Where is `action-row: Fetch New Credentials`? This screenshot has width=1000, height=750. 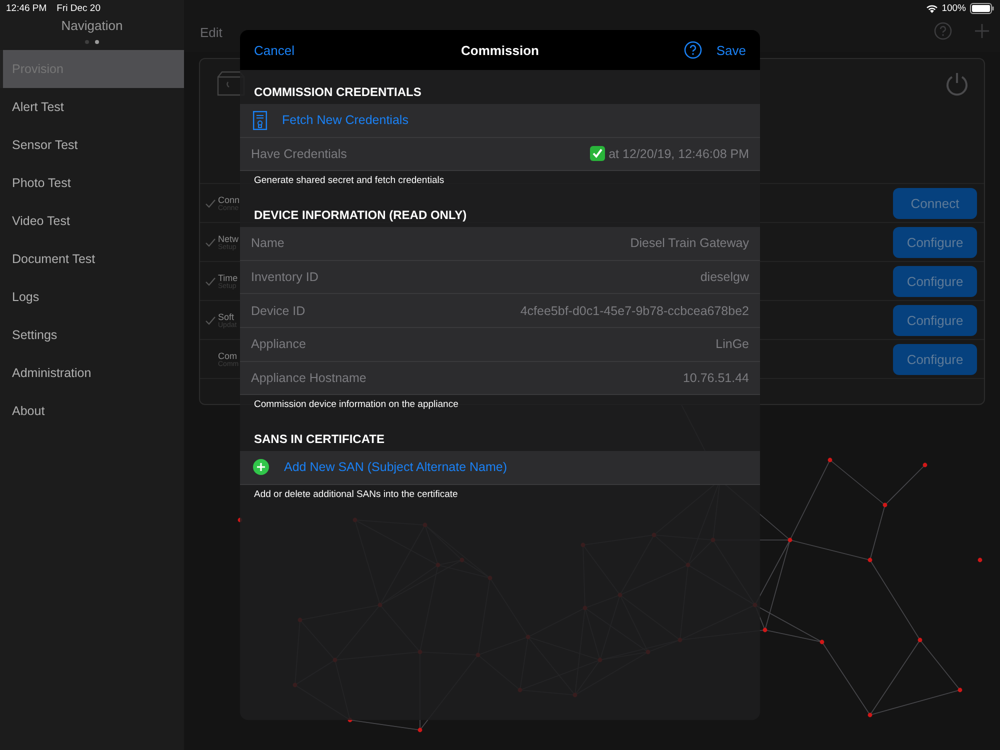
action-row: Fetch New Credentials is located at coordinates (500, 121).